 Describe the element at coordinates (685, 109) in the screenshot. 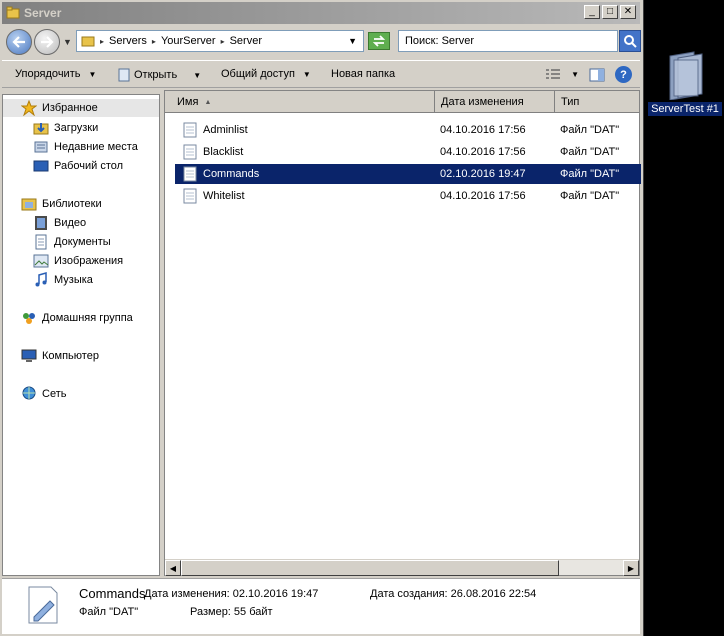

I see `desktop-icon-label: ServerTest #1` at that location.